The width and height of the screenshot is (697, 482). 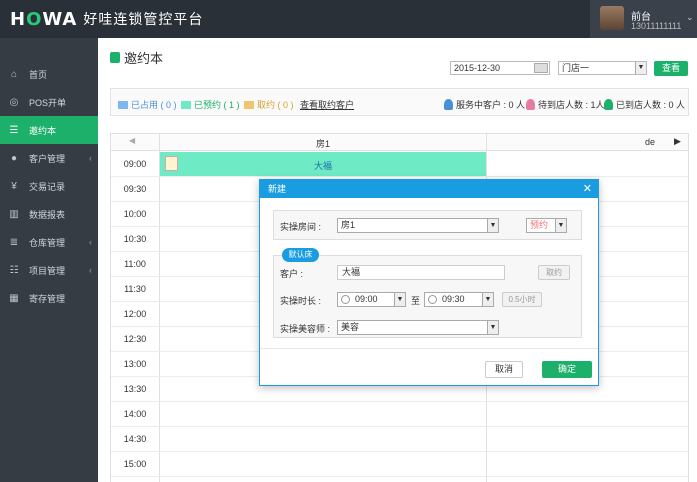 I want to click on time-label: 12:30, so click(x=135, y=339).